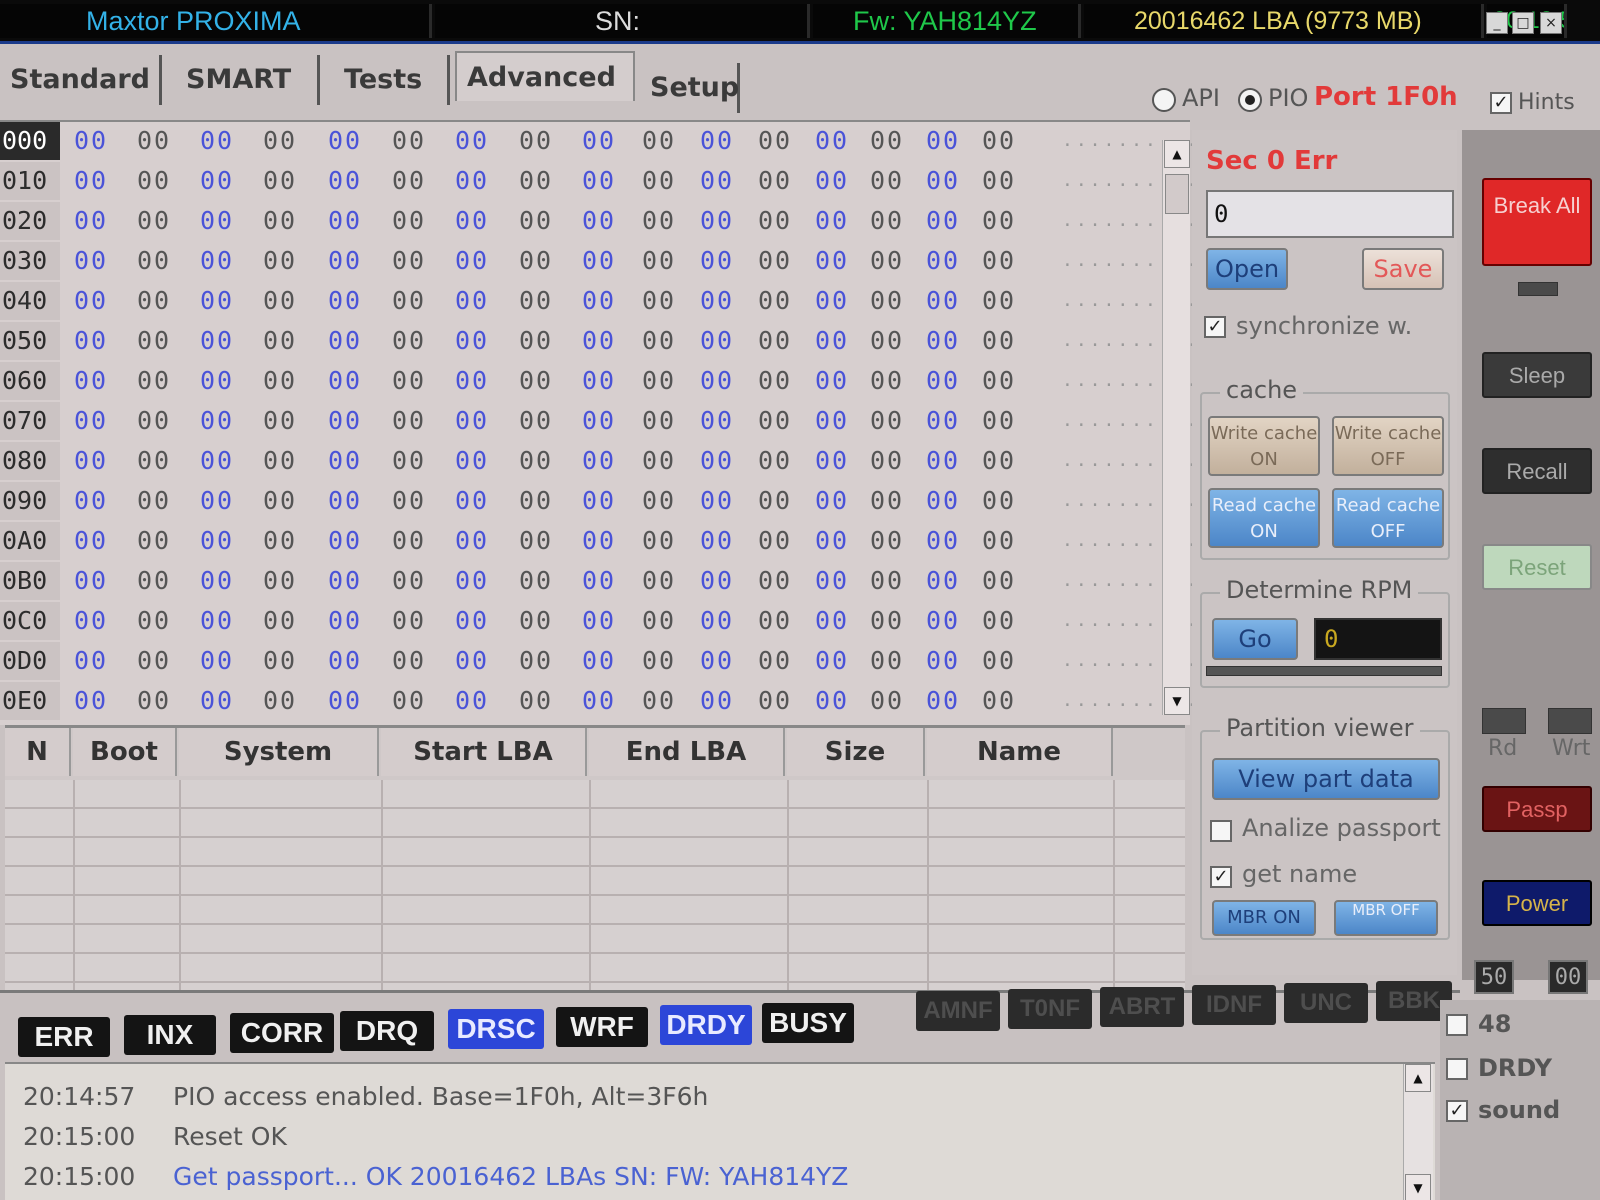 The height and width of the screenshot is (1200, 1600). I want to click on scroll-up-icon: ▲, so click(1177, 154).